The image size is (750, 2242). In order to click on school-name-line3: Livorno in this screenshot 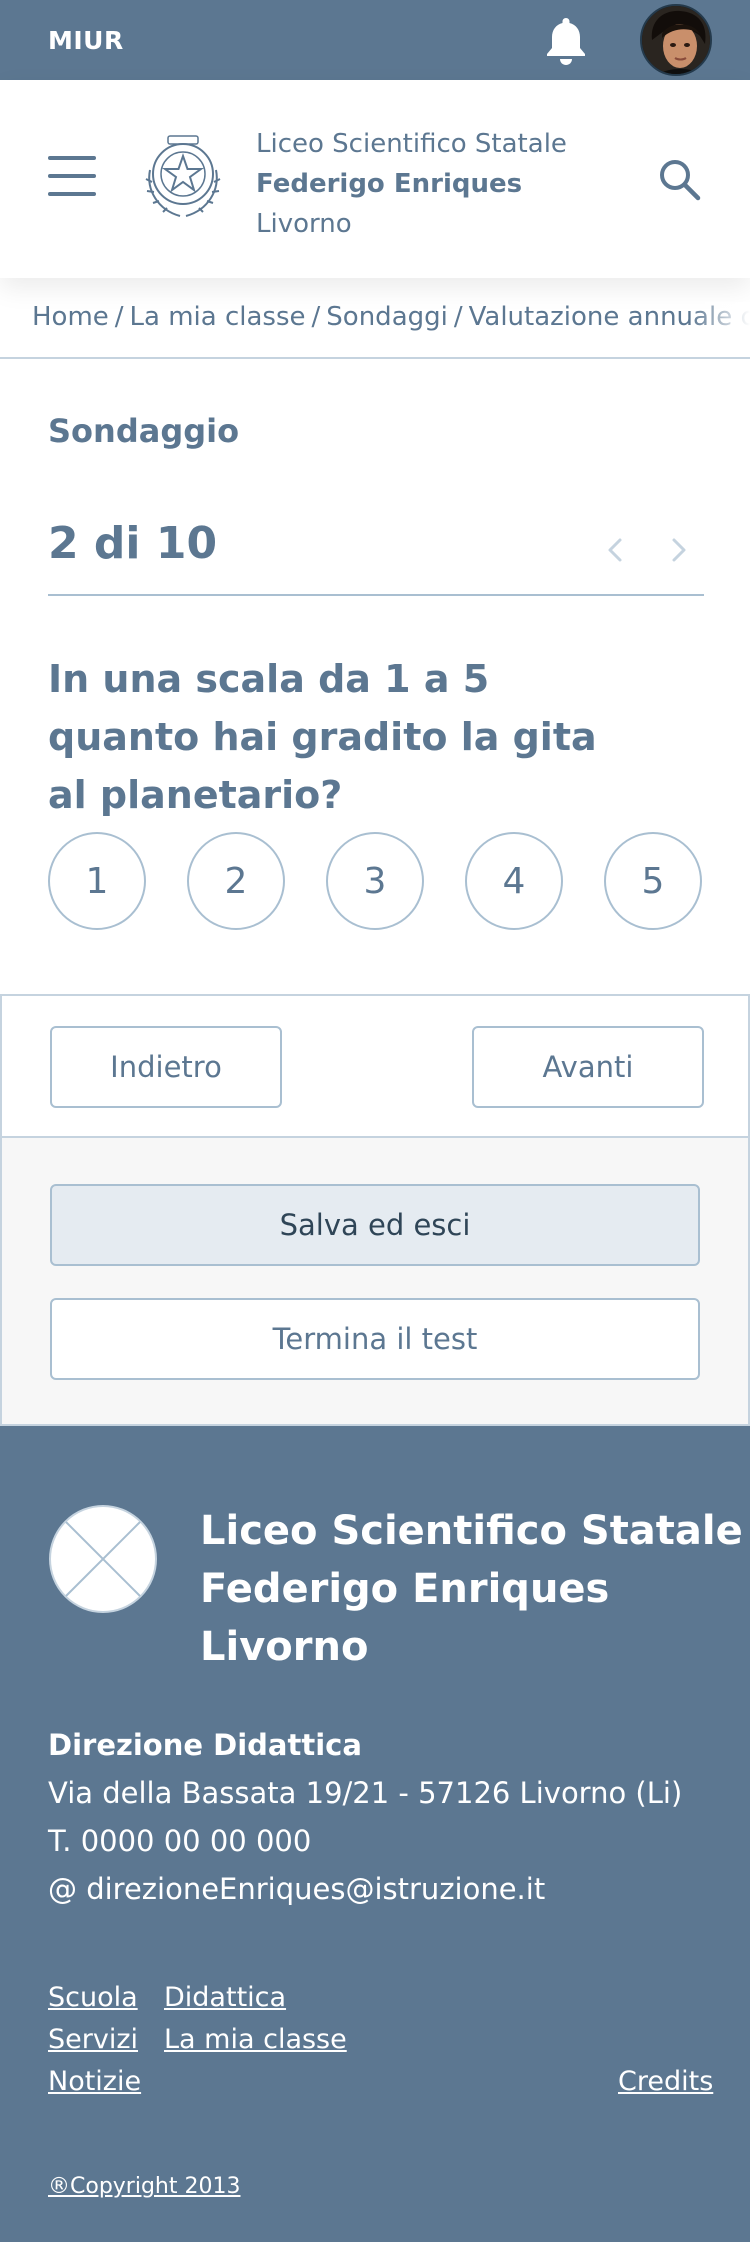, I will do `click(304, 224)`.